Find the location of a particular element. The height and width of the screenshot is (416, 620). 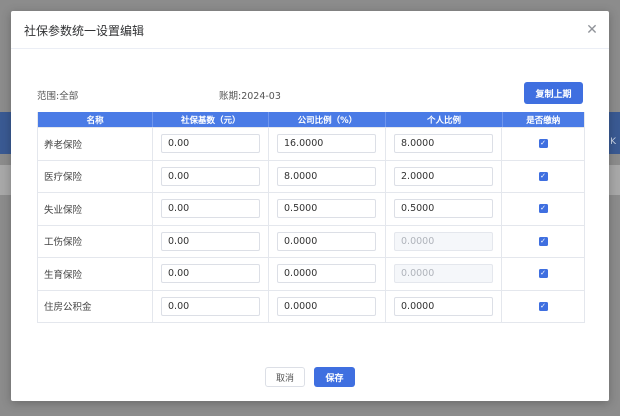

table-header: 名称 社保基数（元） 公司比例（%） 个人比例 是否缴纳 is located at coordinates (311, 119).